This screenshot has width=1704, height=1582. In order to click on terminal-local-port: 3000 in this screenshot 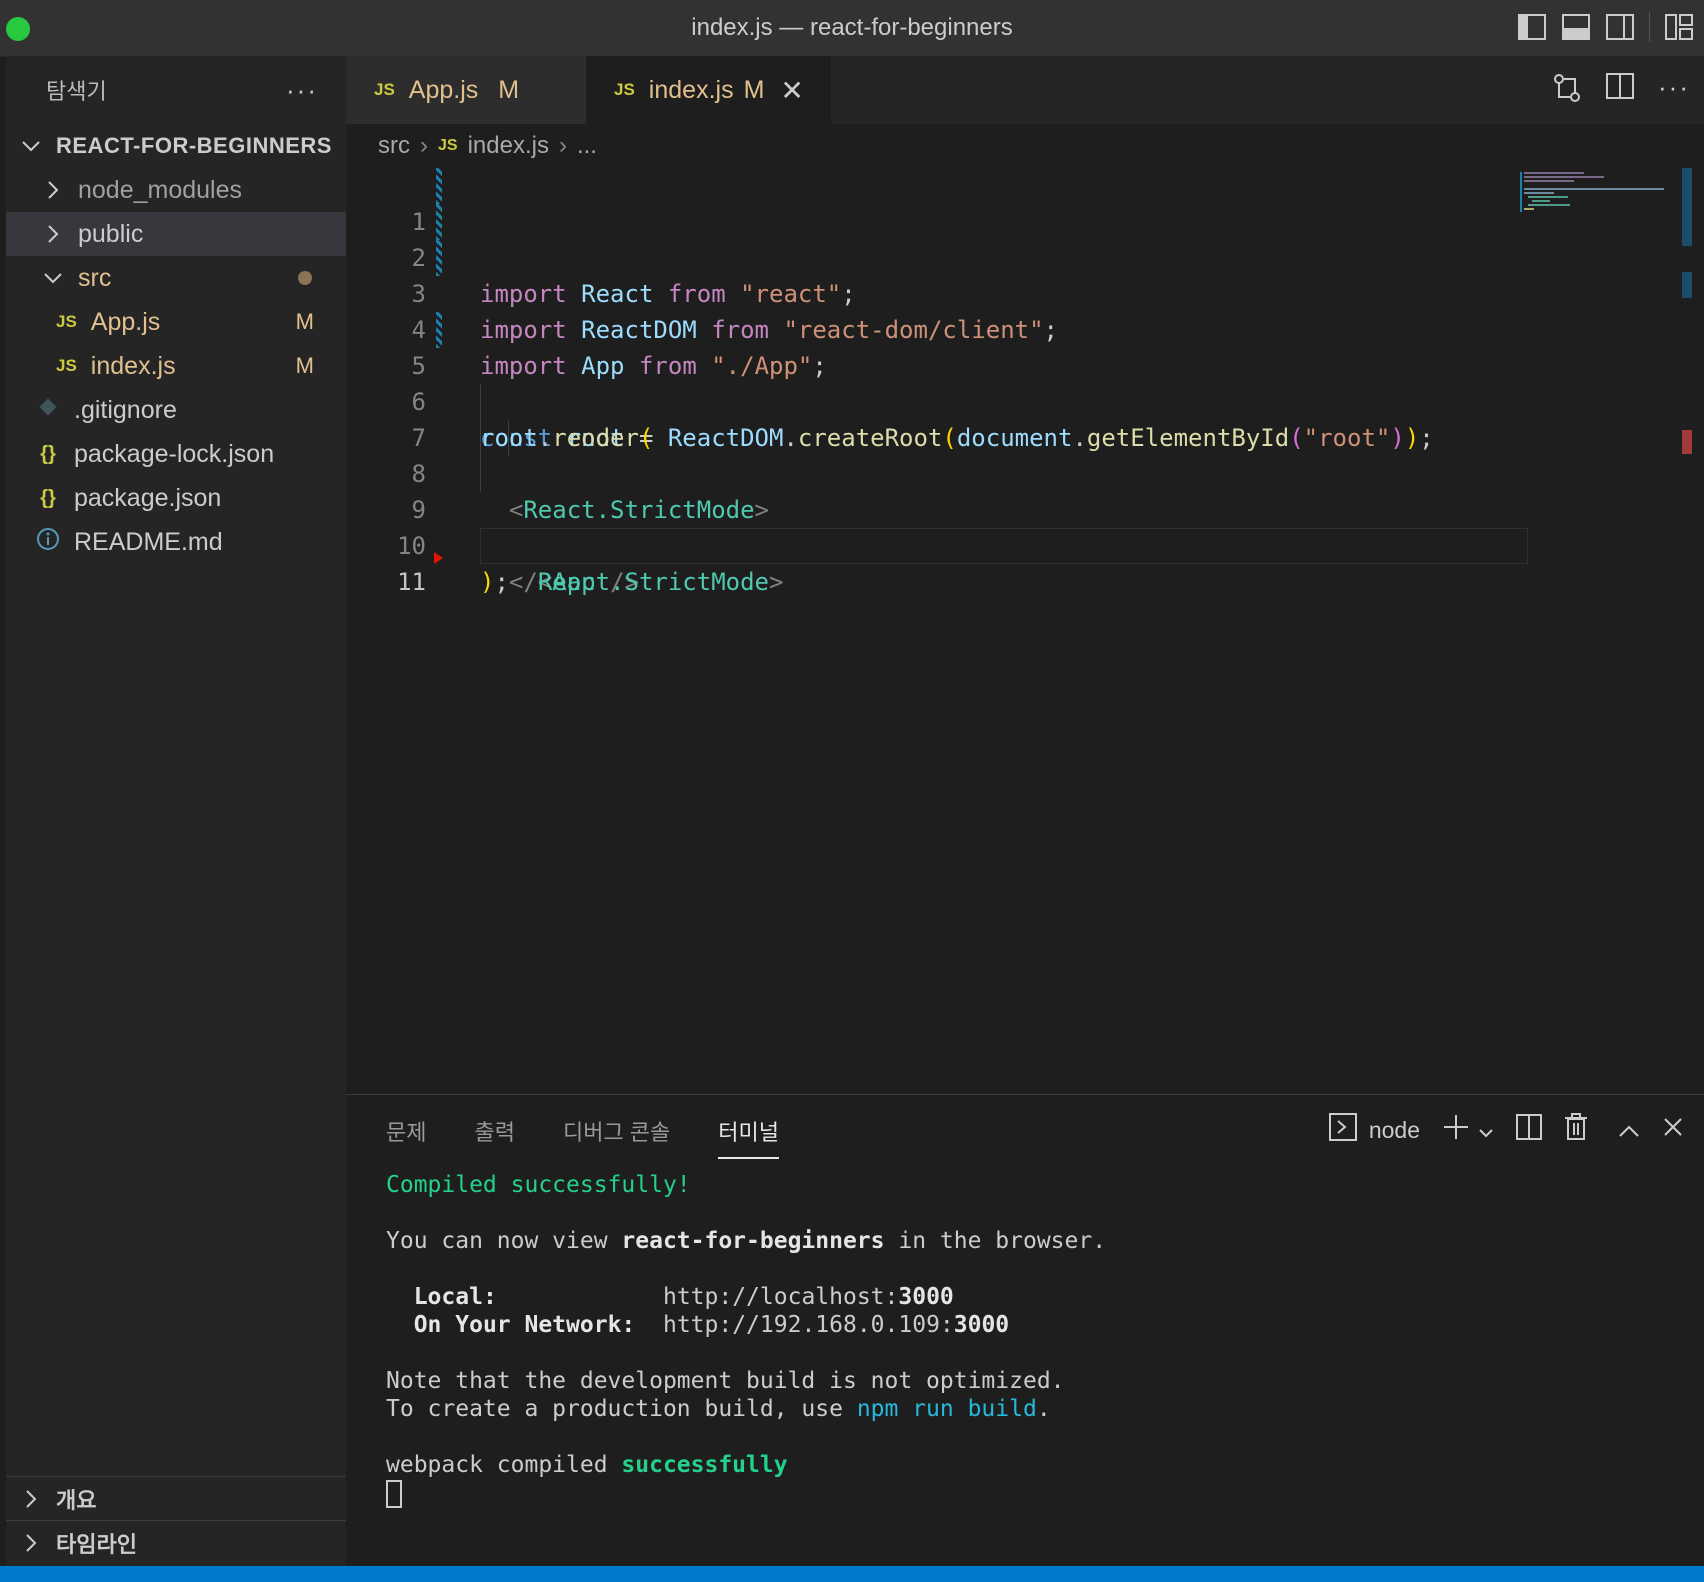, I will do `click(926, 1297)`.